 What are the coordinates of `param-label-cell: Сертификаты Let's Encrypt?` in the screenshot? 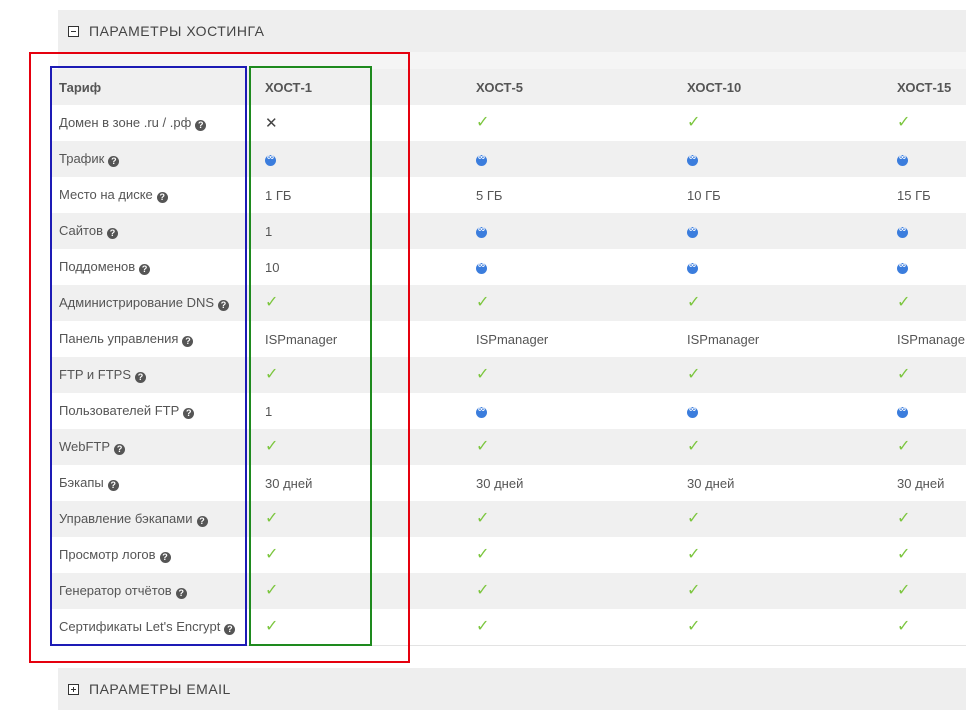 It's located at (154, 627).